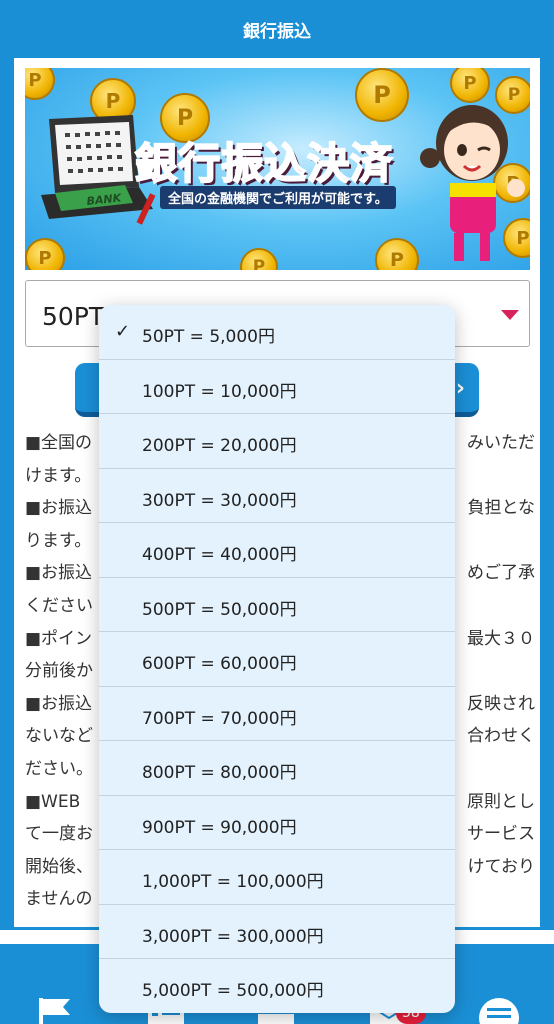 This screenshot has width=554, height=1024. Describe the element at coordinates (501, 638) in the screenshot. I see `note-text-right: 最大３０` at that location.